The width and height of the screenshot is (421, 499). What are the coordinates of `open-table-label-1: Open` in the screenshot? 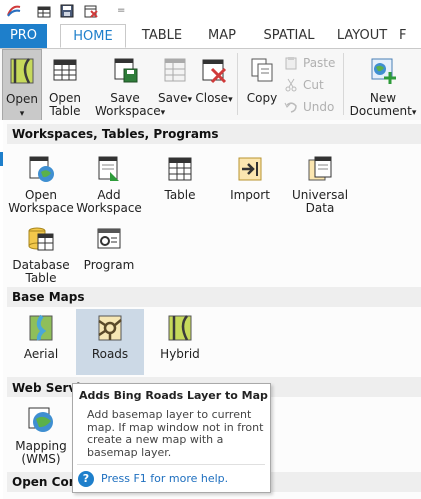 It's located at (65, 98).